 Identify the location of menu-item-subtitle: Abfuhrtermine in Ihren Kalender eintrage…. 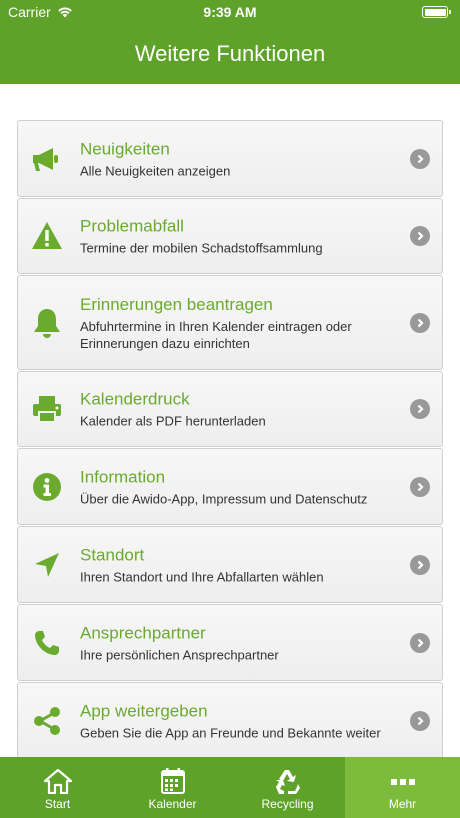
(216, 334).